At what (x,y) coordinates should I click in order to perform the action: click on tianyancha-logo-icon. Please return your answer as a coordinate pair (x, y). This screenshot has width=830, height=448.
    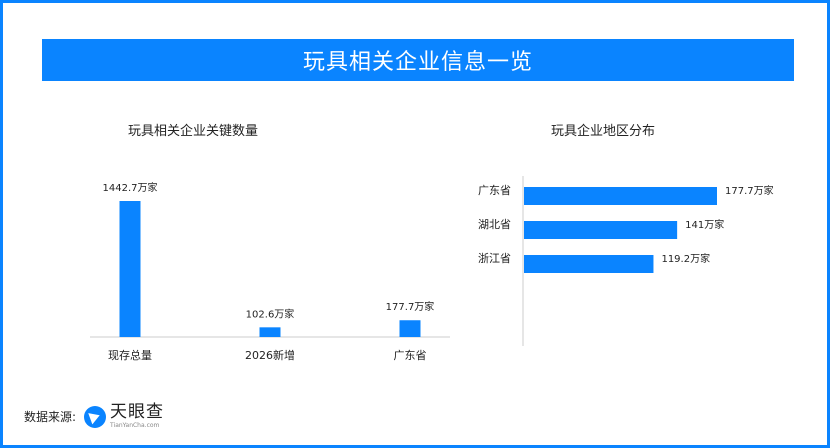
    Looking at the image, I should click on (95, 416).